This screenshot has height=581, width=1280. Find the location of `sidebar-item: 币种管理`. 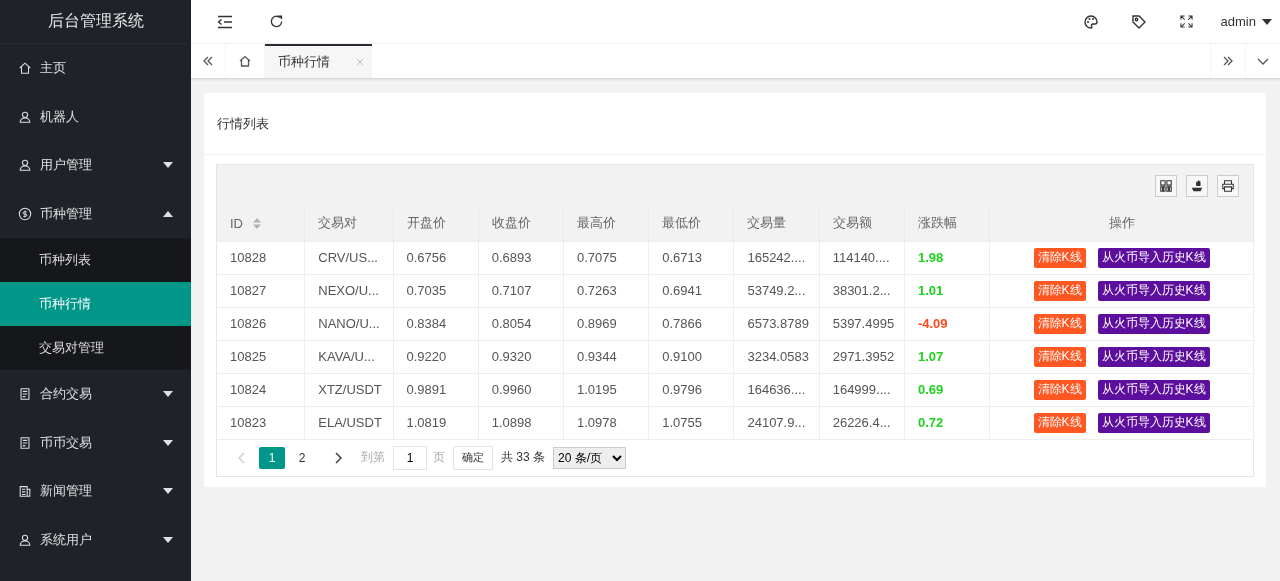

sidebar-item: 币种管理 is located at coordinates (95, 213).